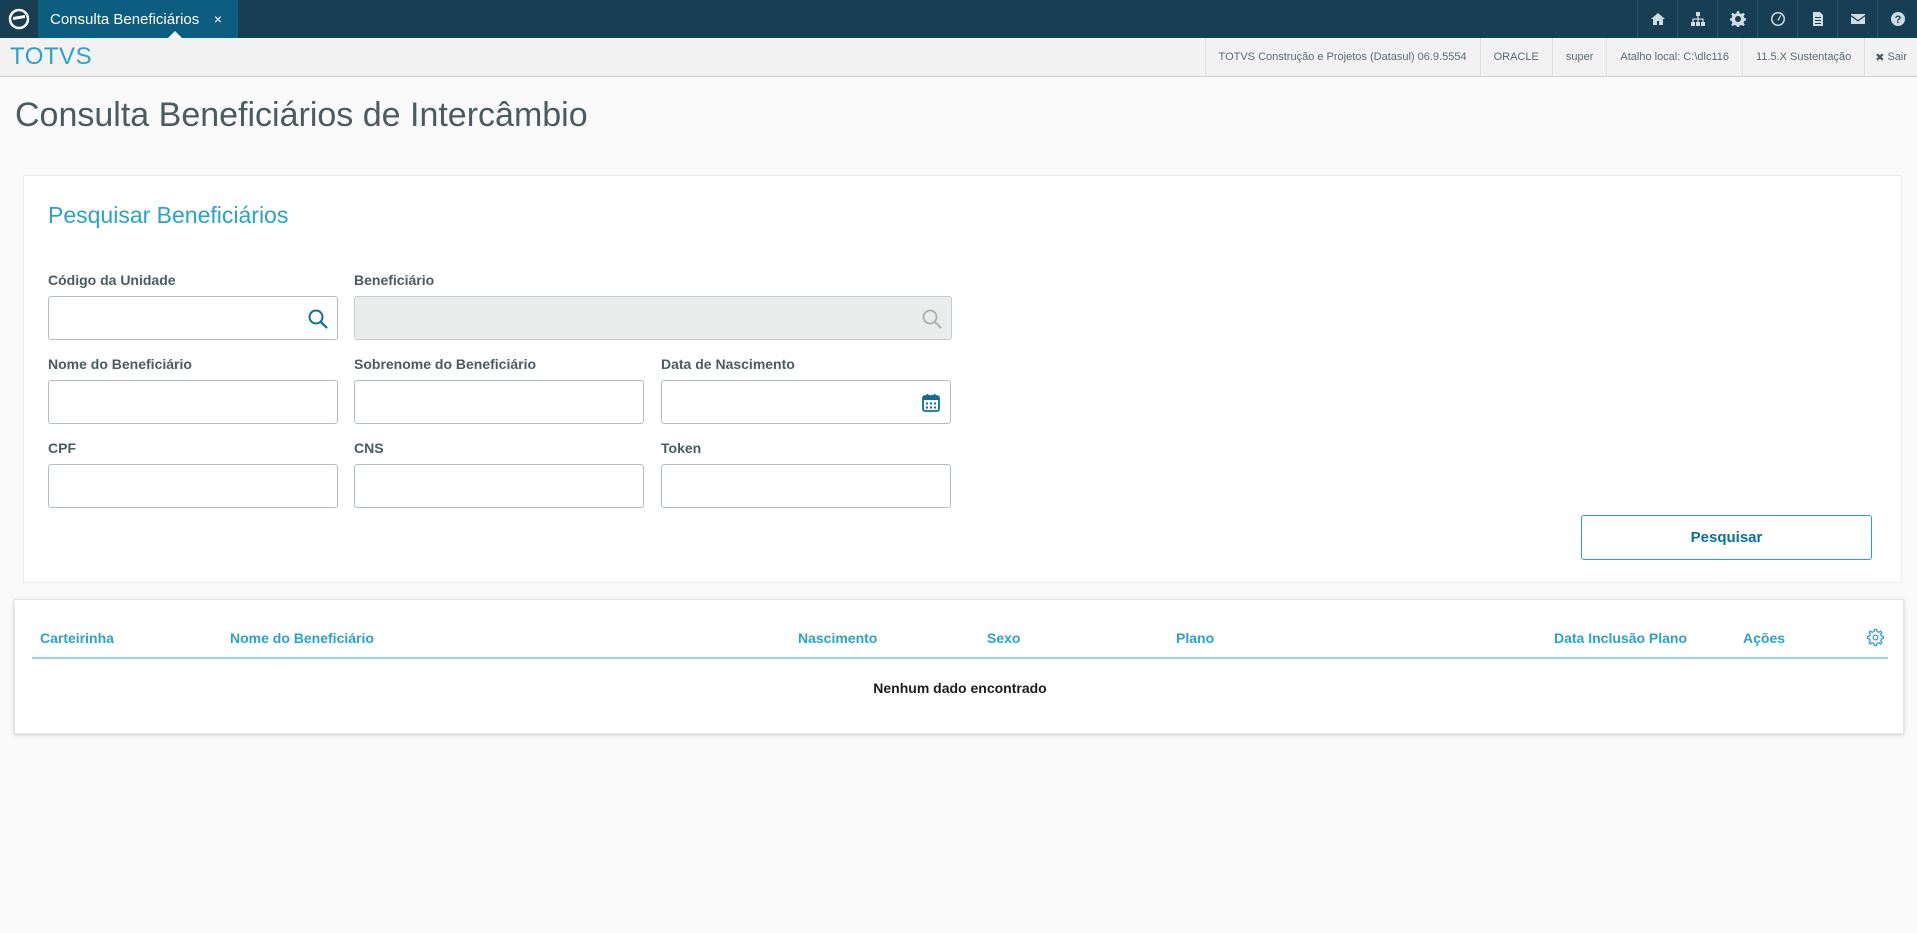 The height and width of the screenshot is (933, 1917). Describe the element at coordinates (51, 56) in the screenshot. I see `brand-title: TOTVS` at that location.